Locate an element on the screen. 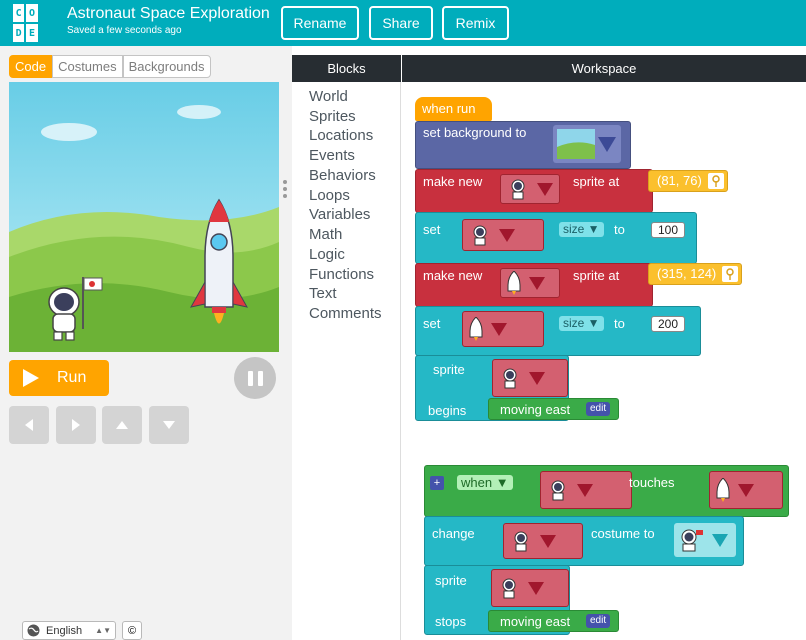 This screenshot has height=640, width=806. size-value-input: 200 is located at coordinates (668, 324).